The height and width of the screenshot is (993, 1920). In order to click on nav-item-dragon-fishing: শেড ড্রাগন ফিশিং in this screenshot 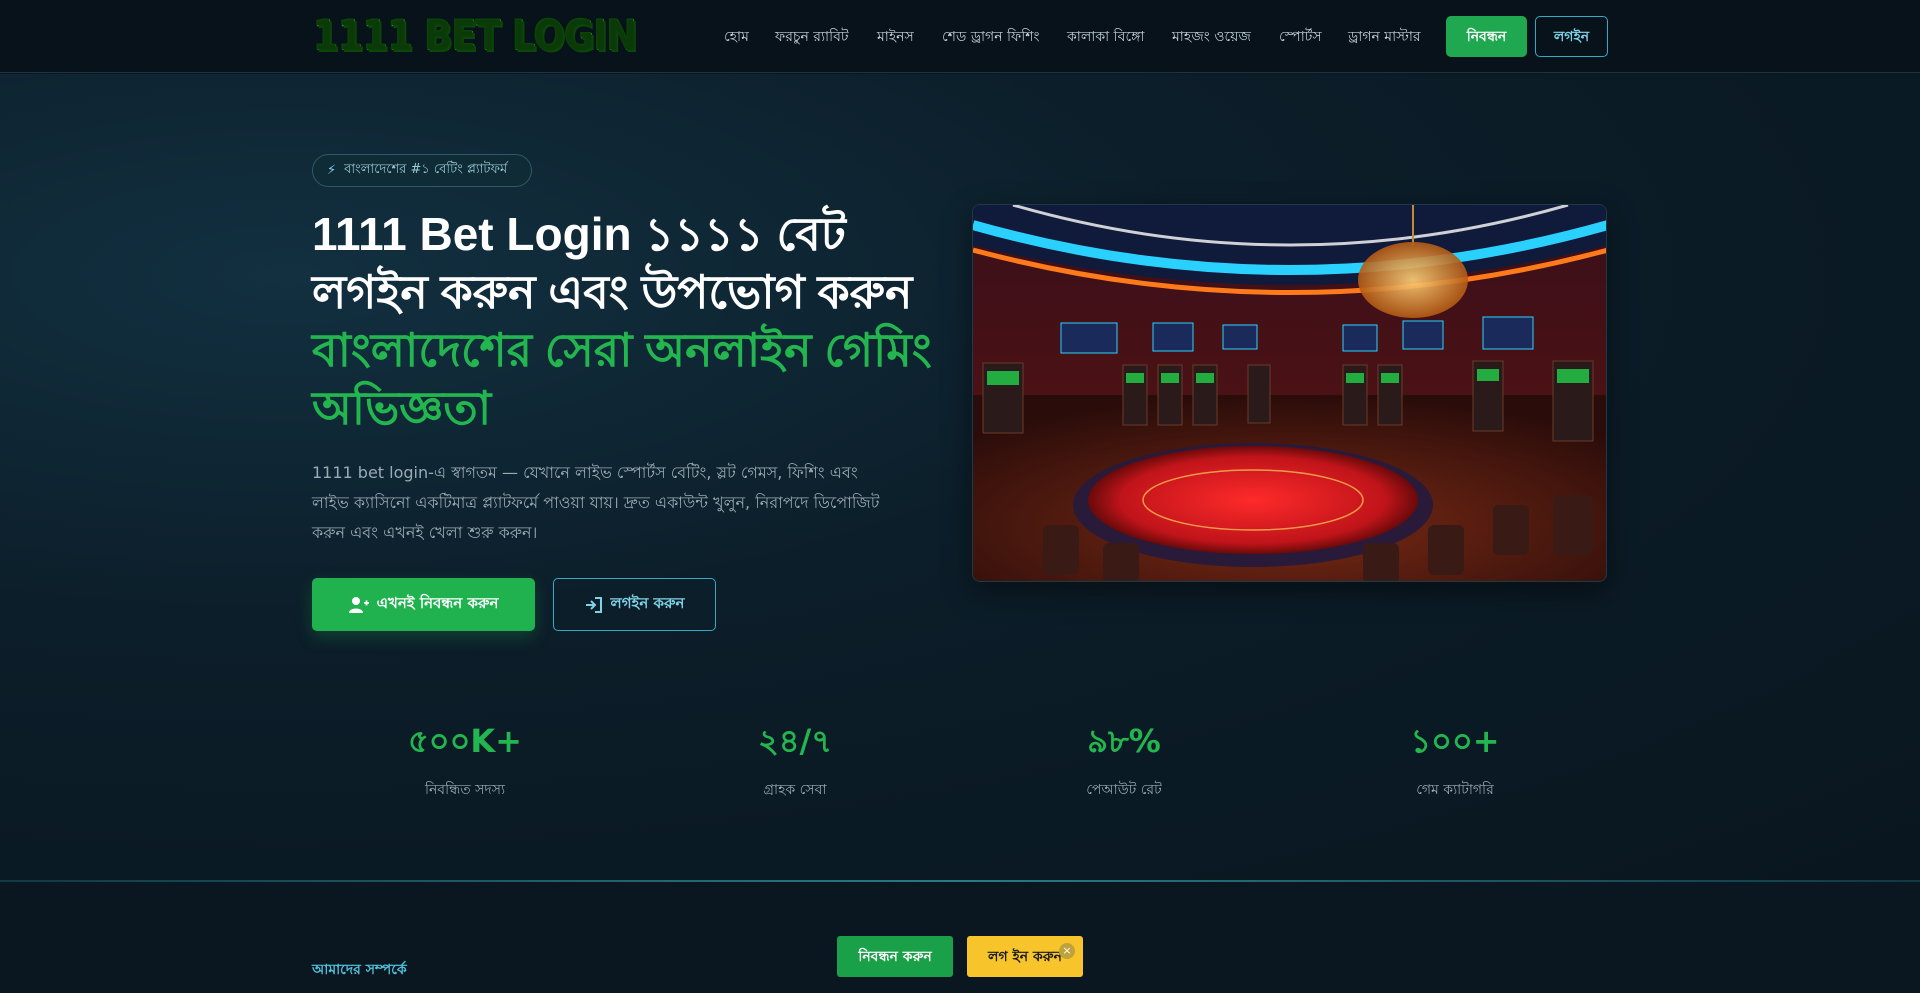, I will do `click(991, 37)`.